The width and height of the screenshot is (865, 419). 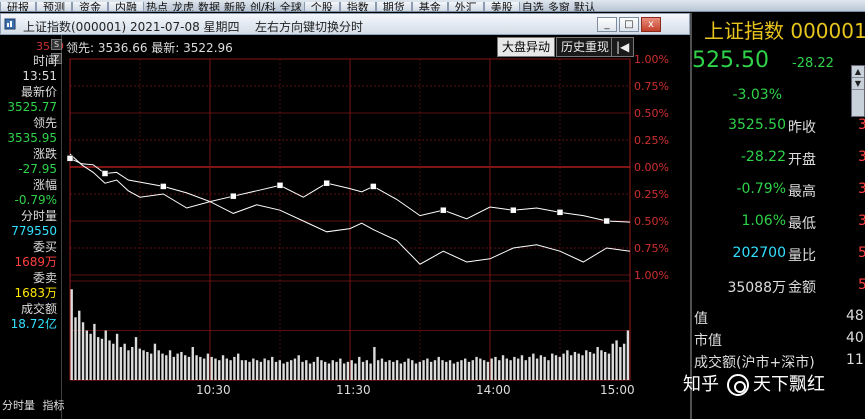 What do you see at coordinates (802, 224) in the screenshot?
I see `quote-label-3: 最低` at bounding box center [802, 224].